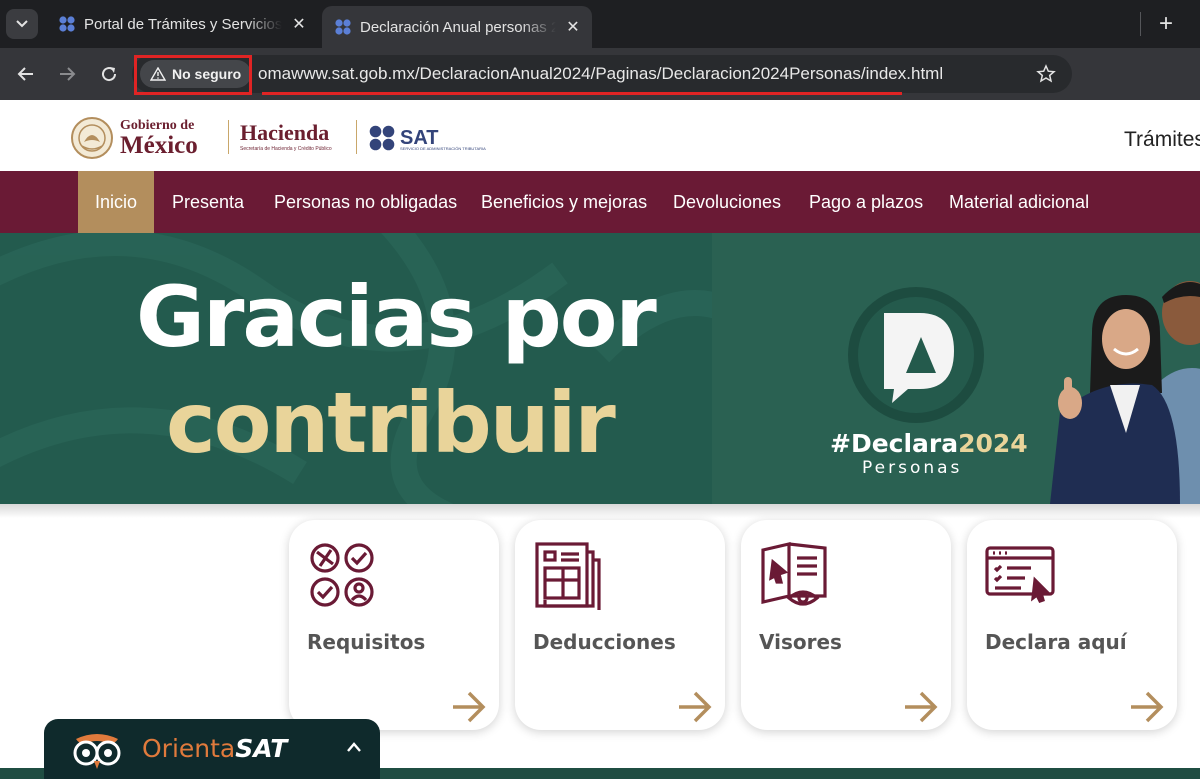 The height and width of the screenshot is (779, 1200). Describe the element at coordinates (286, 149) in the screenshot. I see `hacienda-subtitle: Secretaría de Hacienda y Crédito Público` at that location.